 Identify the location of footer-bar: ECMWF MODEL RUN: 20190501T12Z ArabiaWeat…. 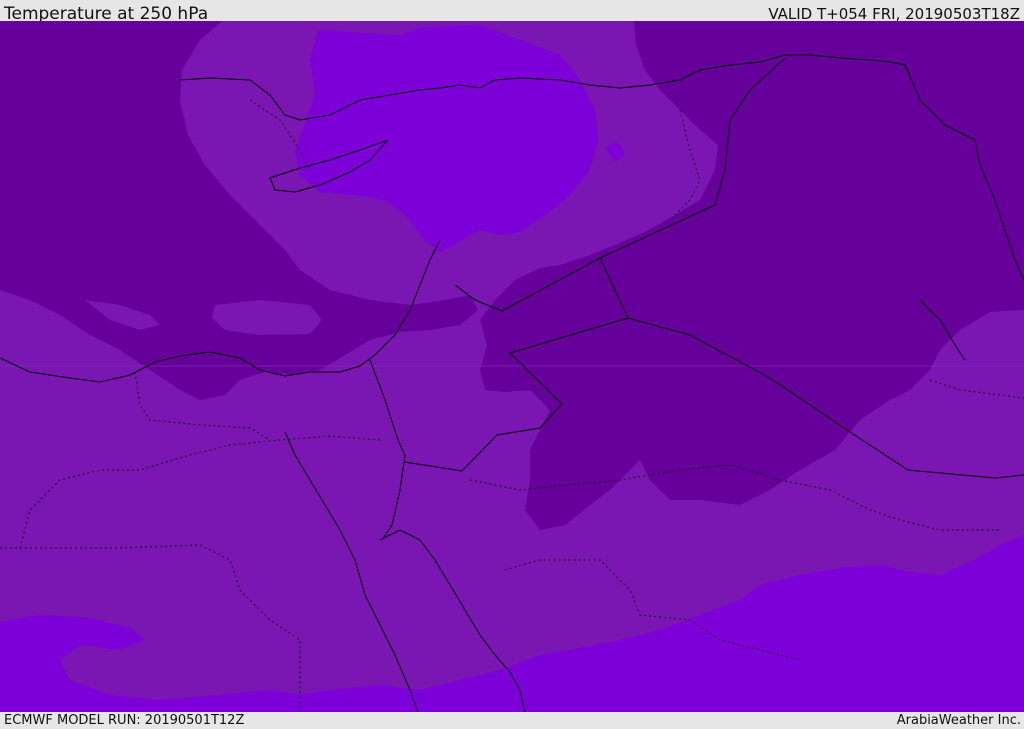
(512, 720).